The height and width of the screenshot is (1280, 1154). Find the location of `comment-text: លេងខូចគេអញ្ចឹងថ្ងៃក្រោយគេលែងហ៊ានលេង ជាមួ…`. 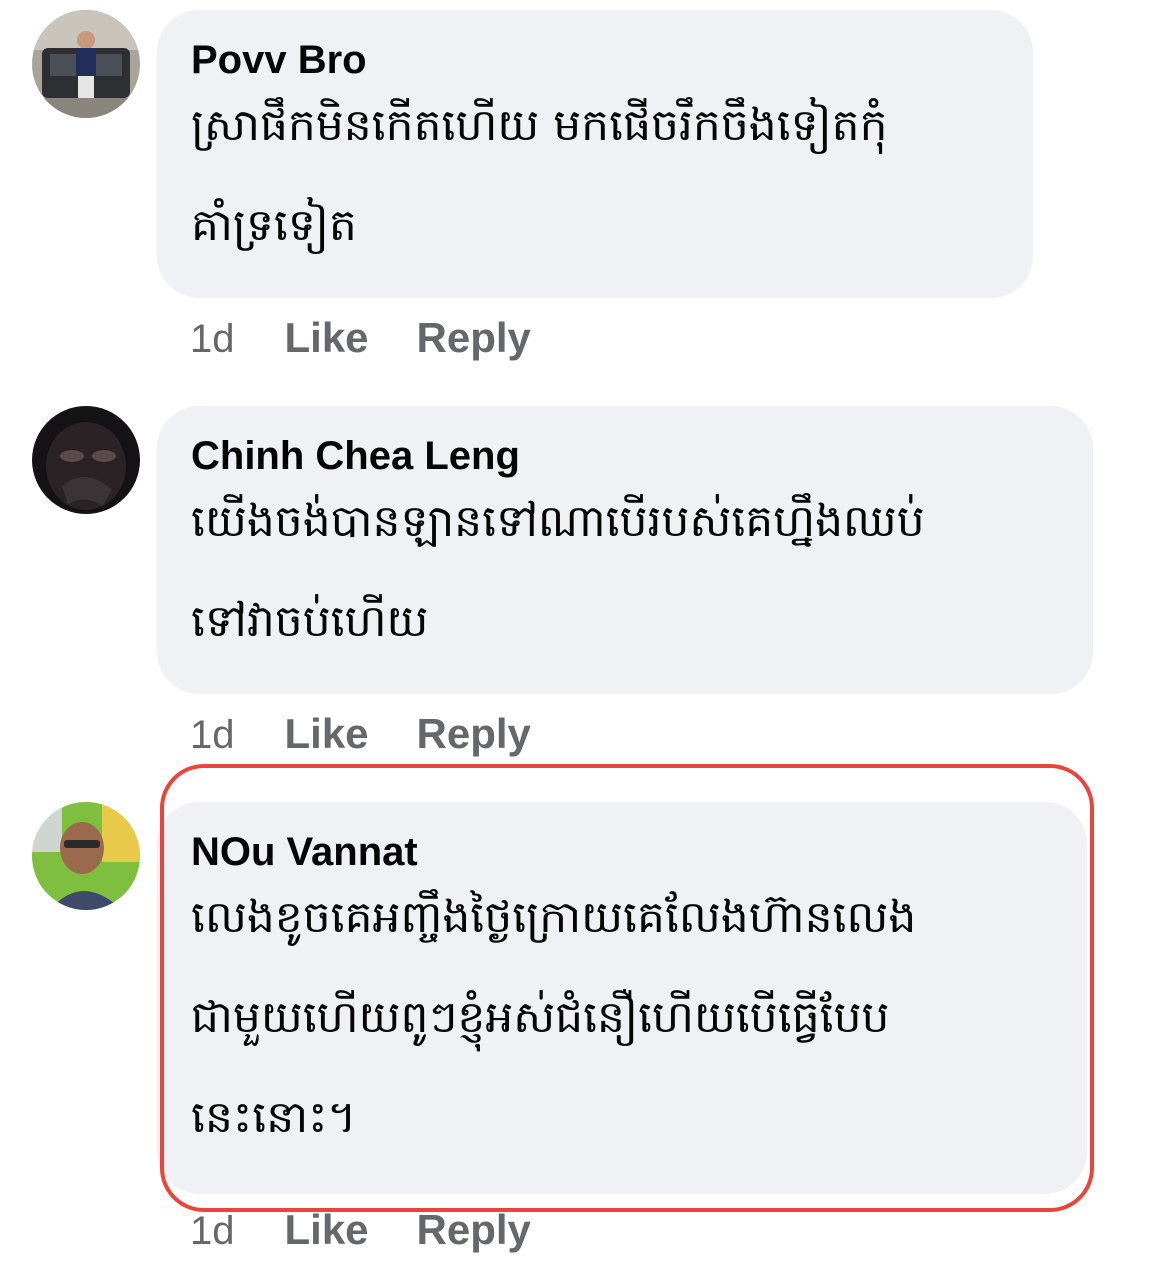

comment-text: លេងខូចគេអញ្ចឹងថ្ងៃក្រោយគេលែងហ៊ានលេង ជាមួ… is located at coordinates (554, 1017).